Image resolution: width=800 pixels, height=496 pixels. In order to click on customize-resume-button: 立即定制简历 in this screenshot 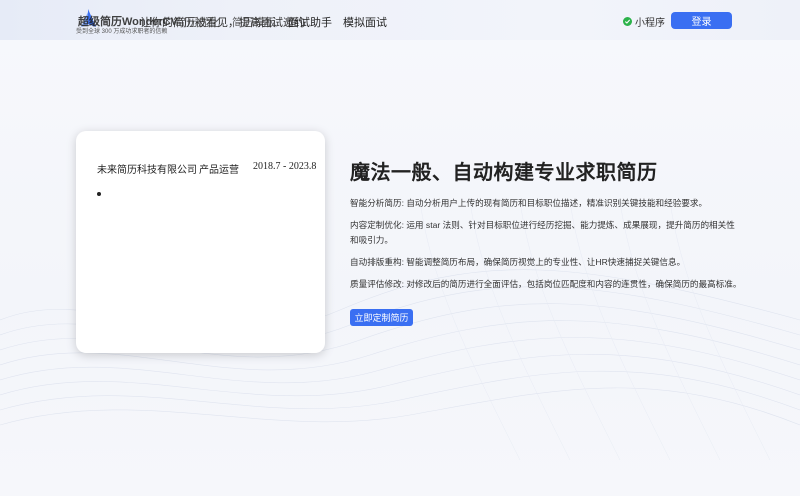, I will do `click(381, 317)`.